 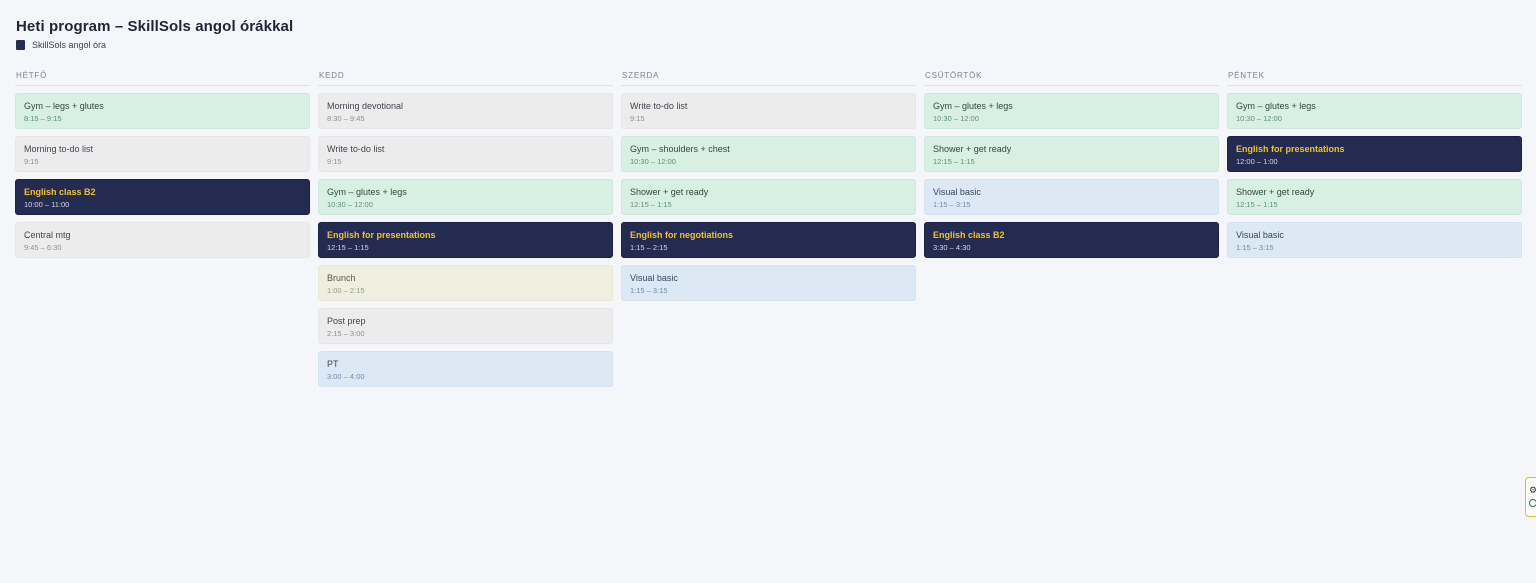 I want to click on event-name: Central mtg, so click(x=47, y=235).